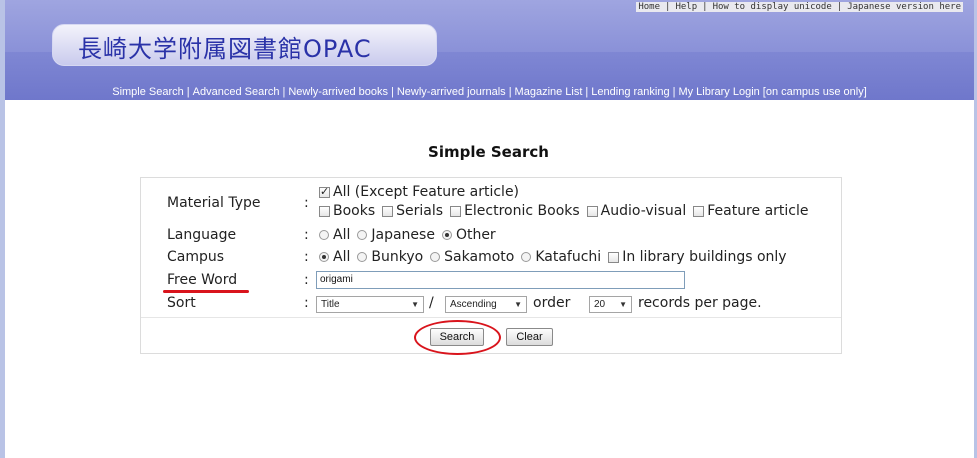 Image resolution: width=977 pixels, height=458 pixels. I want to click on sort-order-select: Ascending ▼, so click(486, 304).